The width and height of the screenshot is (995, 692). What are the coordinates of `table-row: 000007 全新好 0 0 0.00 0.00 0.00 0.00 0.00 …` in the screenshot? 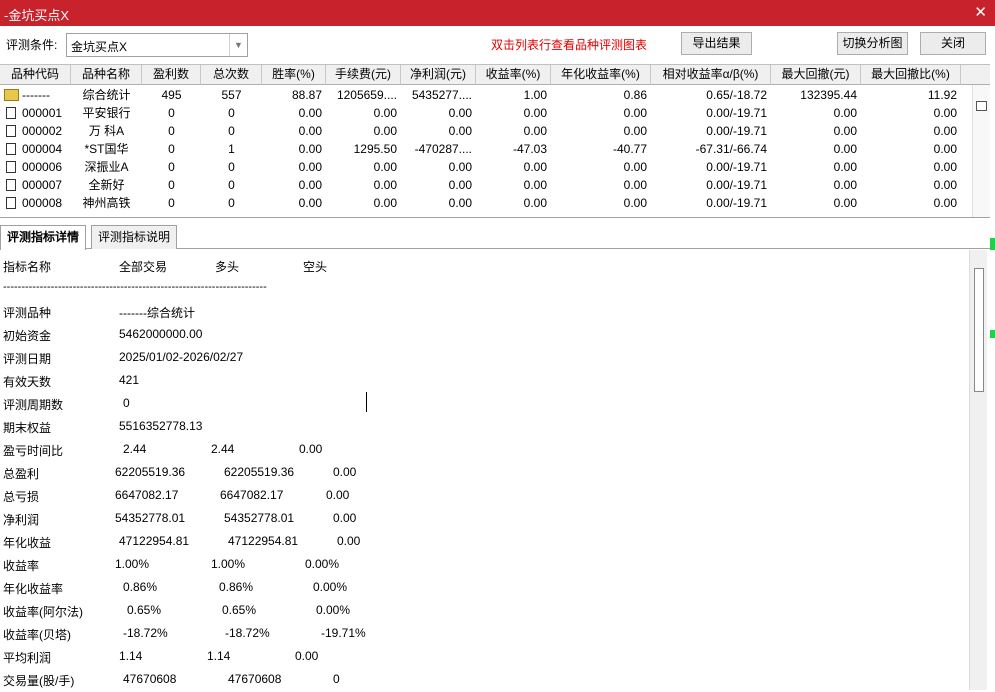 It's located at (484, 185).